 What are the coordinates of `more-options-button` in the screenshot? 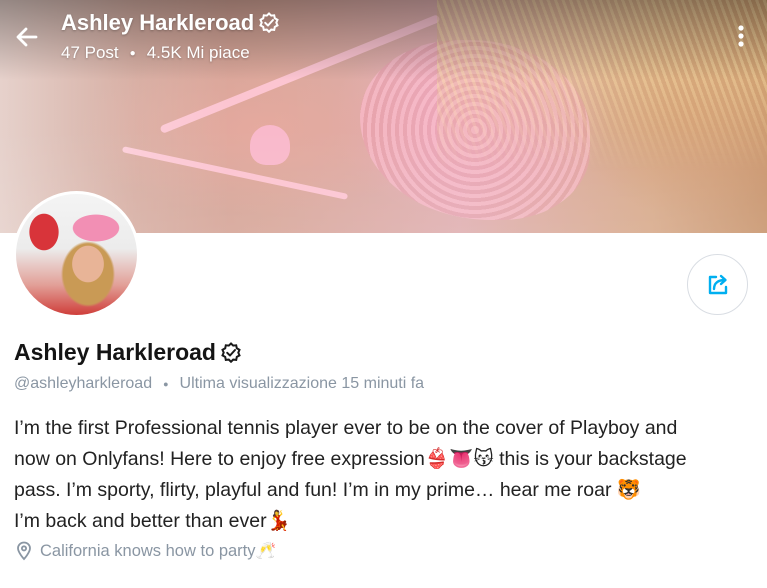 It's located at (741, 37).